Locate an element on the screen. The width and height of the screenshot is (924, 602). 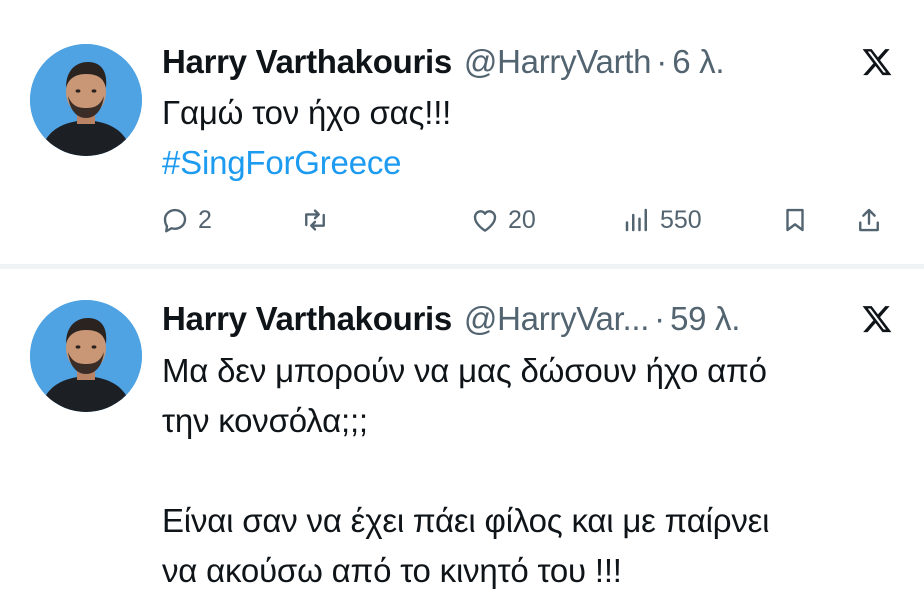
like-count: 20 is located at coordinates (522, 219).